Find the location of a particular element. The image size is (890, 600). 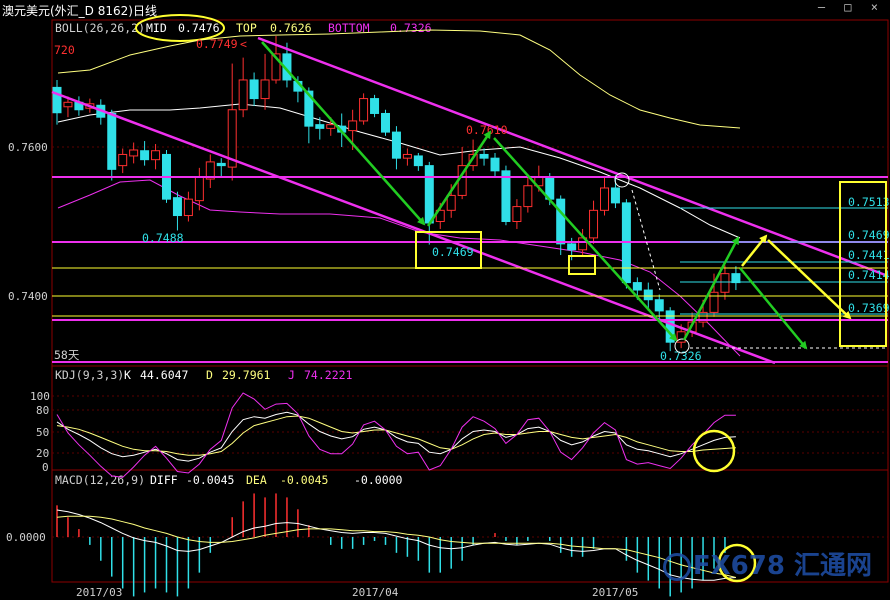

annot-peak-arrow: < is located at coordinates (243, 44).